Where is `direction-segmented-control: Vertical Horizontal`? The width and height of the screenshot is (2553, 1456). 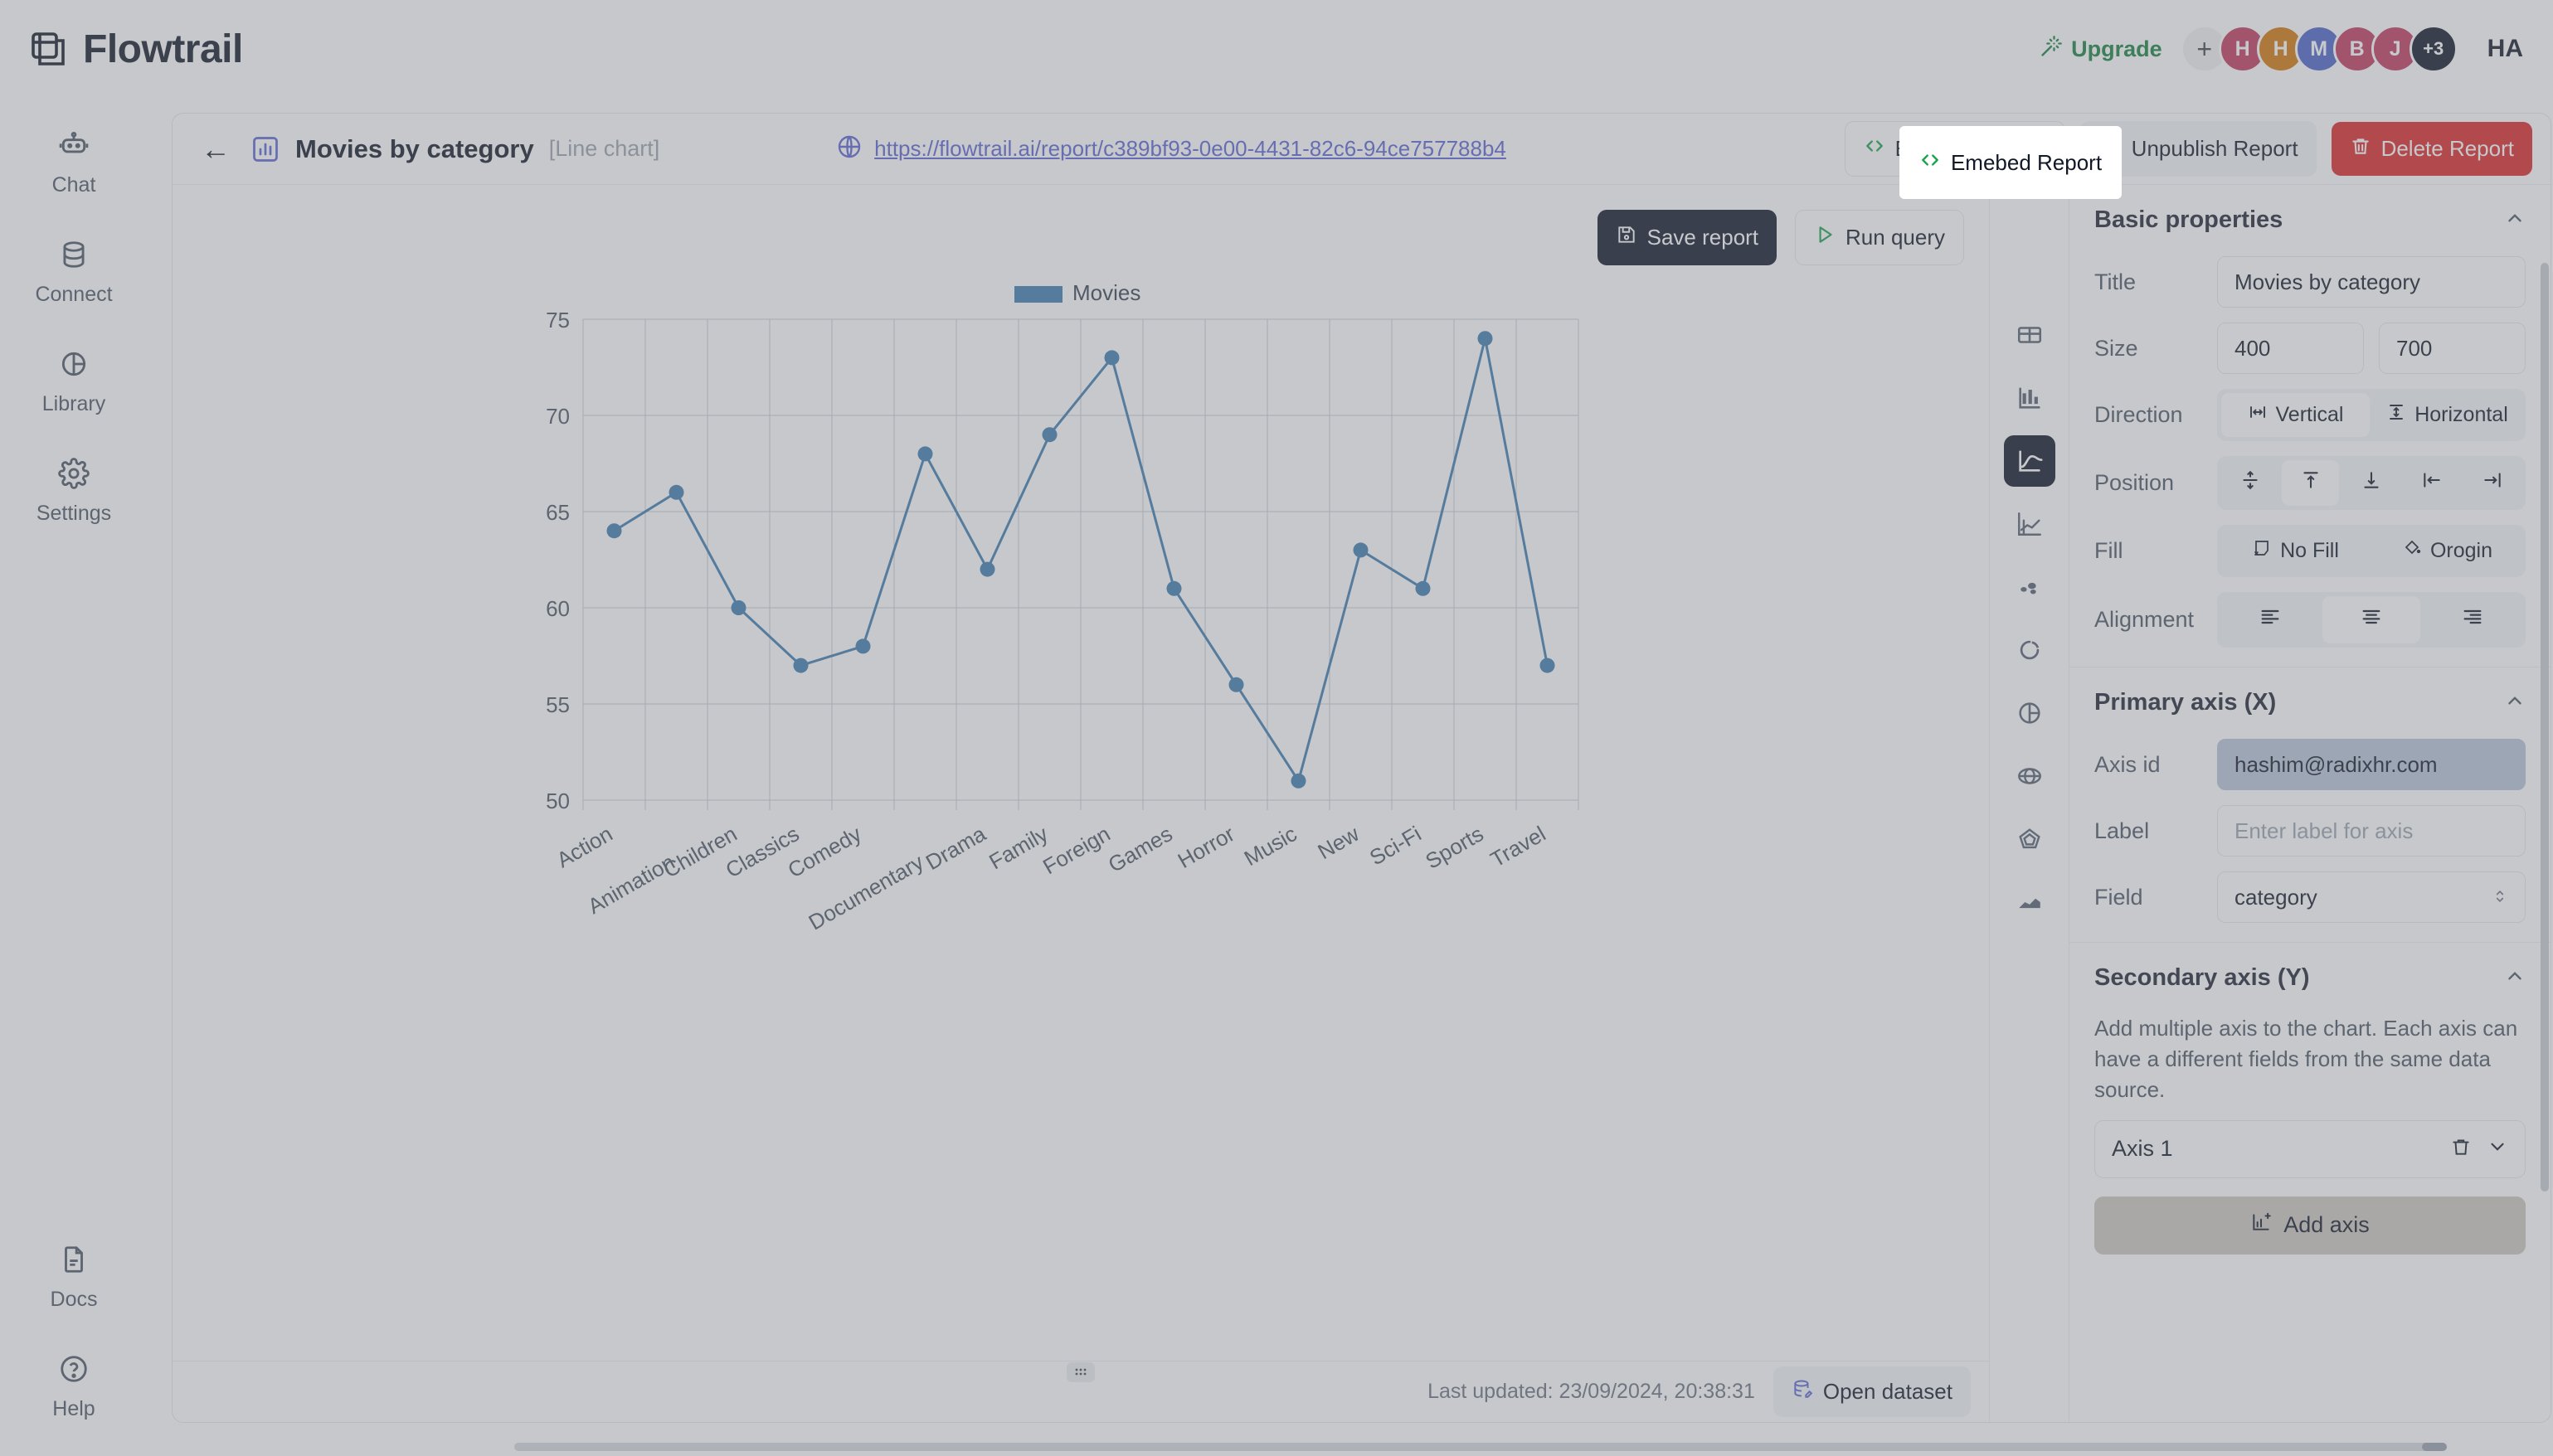 direction-segmented-control: Vertical Horizontal is located at coordinates (2371, 415).